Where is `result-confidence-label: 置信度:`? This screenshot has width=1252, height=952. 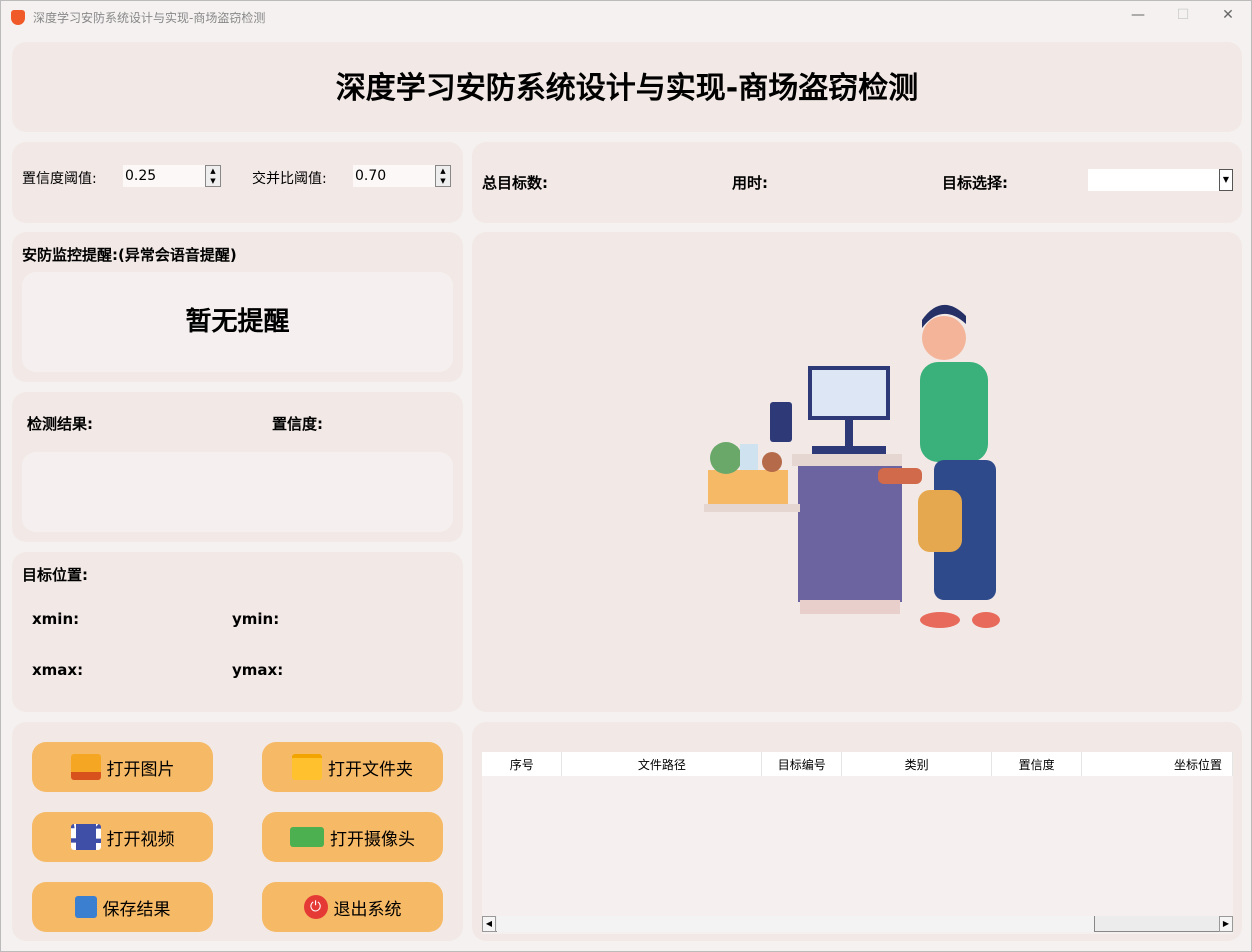 result-confidence-label: 置信度: is located at coordinates (297, 424).